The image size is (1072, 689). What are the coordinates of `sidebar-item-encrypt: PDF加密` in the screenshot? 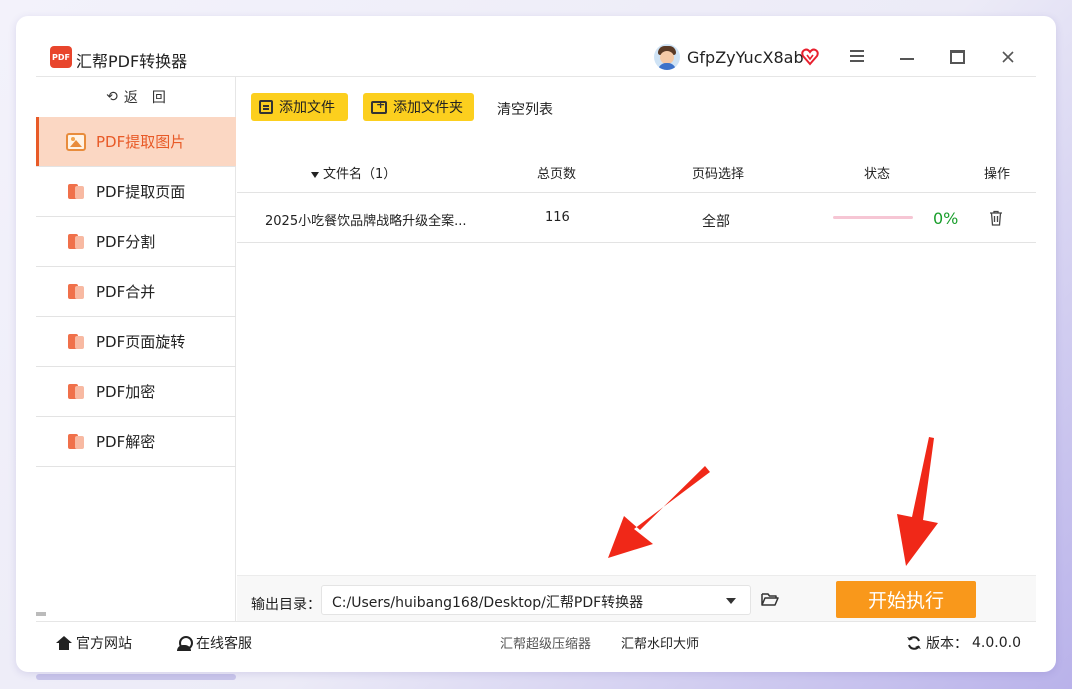 It's located at (136, 392).